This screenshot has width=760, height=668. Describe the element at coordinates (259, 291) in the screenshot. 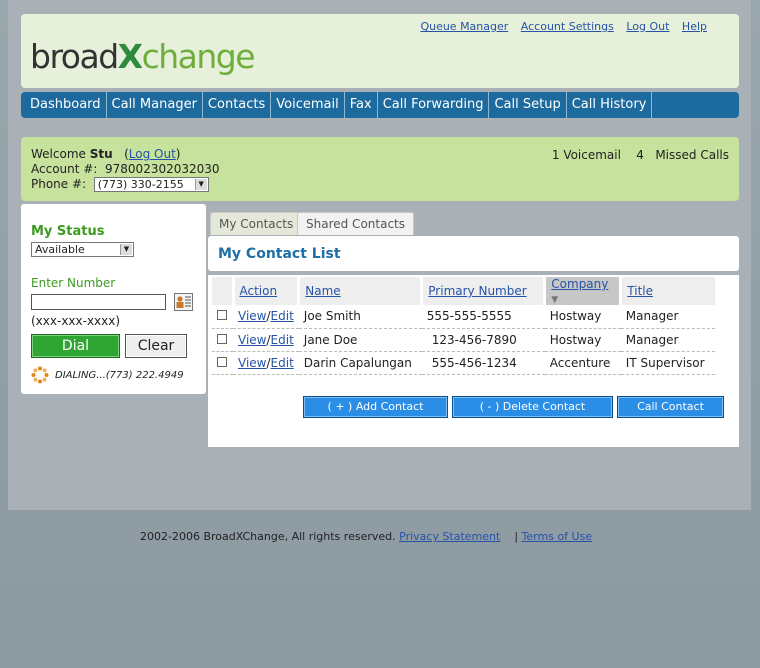

I see `column-action: Action` at that location.